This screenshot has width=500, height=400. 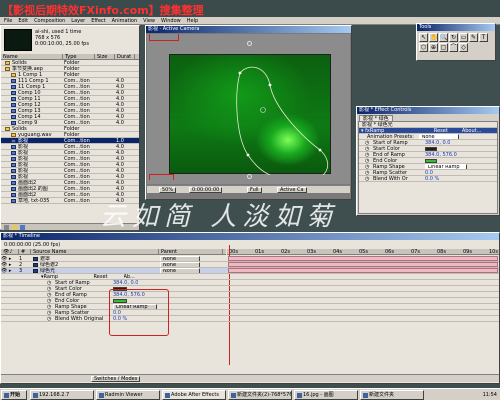 What do you see at coordinates (206, 190) in the screenshot?
I see `timecode-display: 0:00:00:00` at bounding box center [206, 190].